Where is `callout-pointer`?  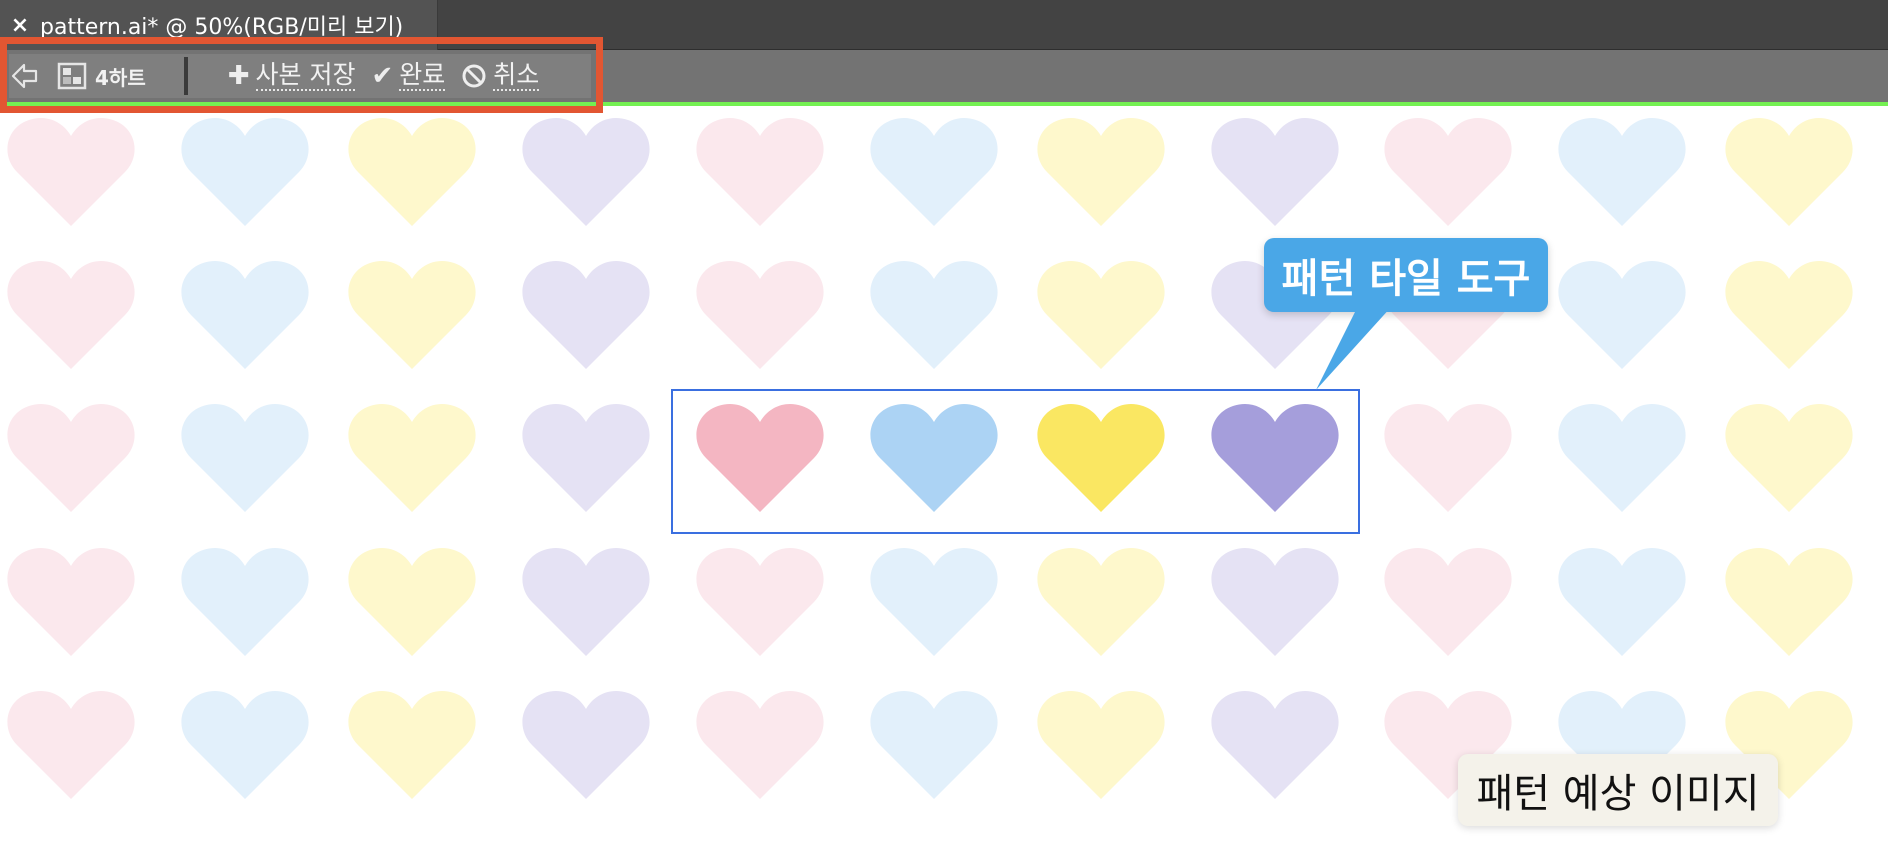 callout-pointer is located at coordinates (1354, 348).